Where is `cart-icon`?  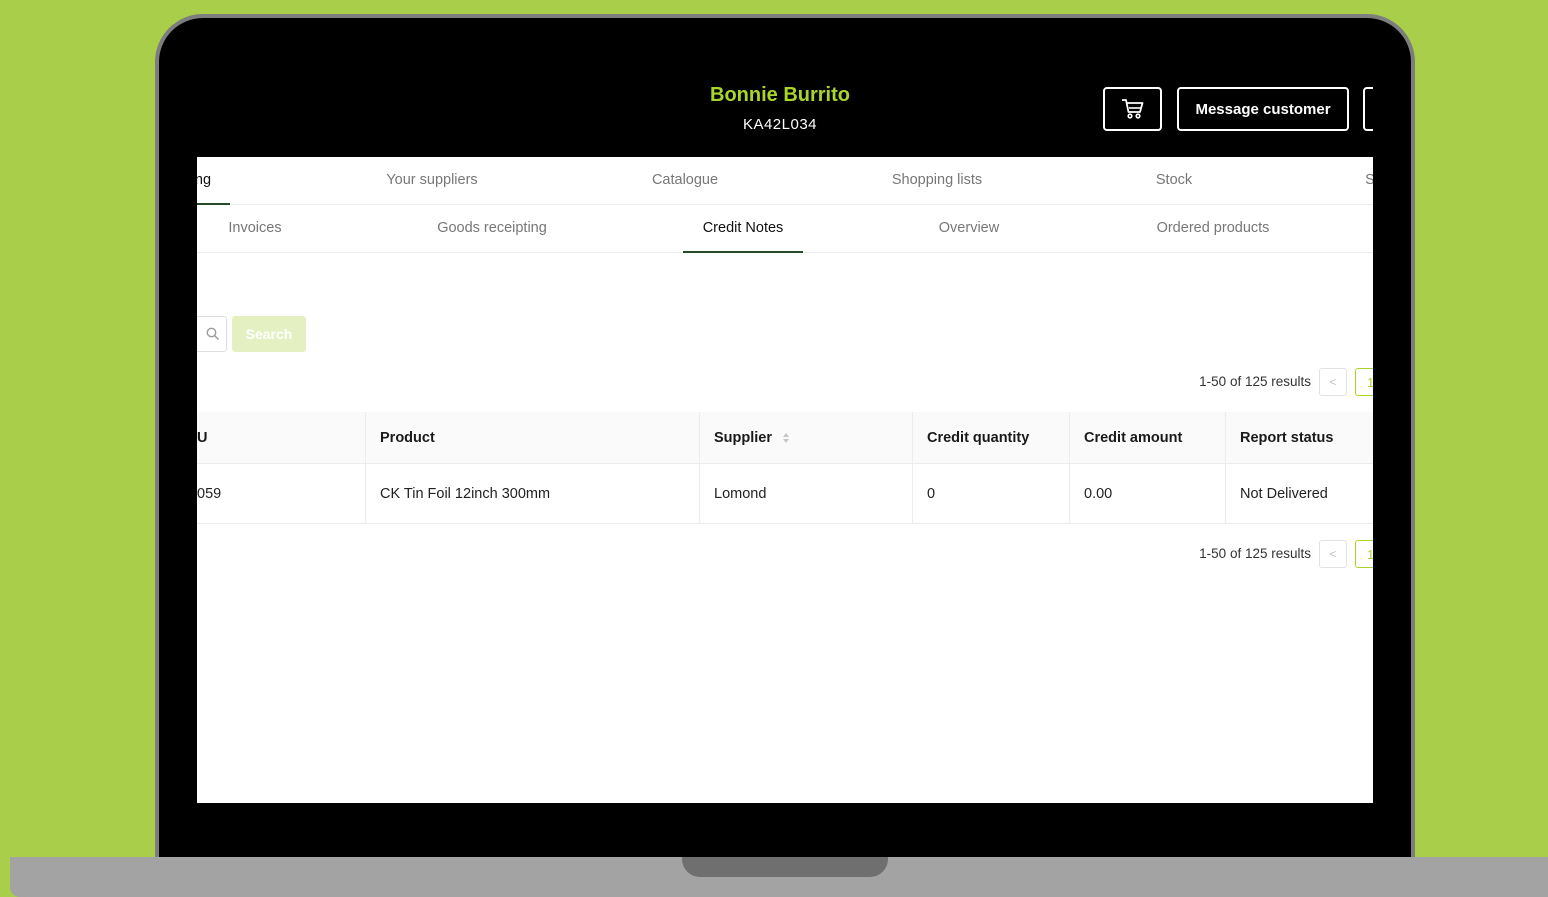
cart-icon is located at coordinates (1132, 109).